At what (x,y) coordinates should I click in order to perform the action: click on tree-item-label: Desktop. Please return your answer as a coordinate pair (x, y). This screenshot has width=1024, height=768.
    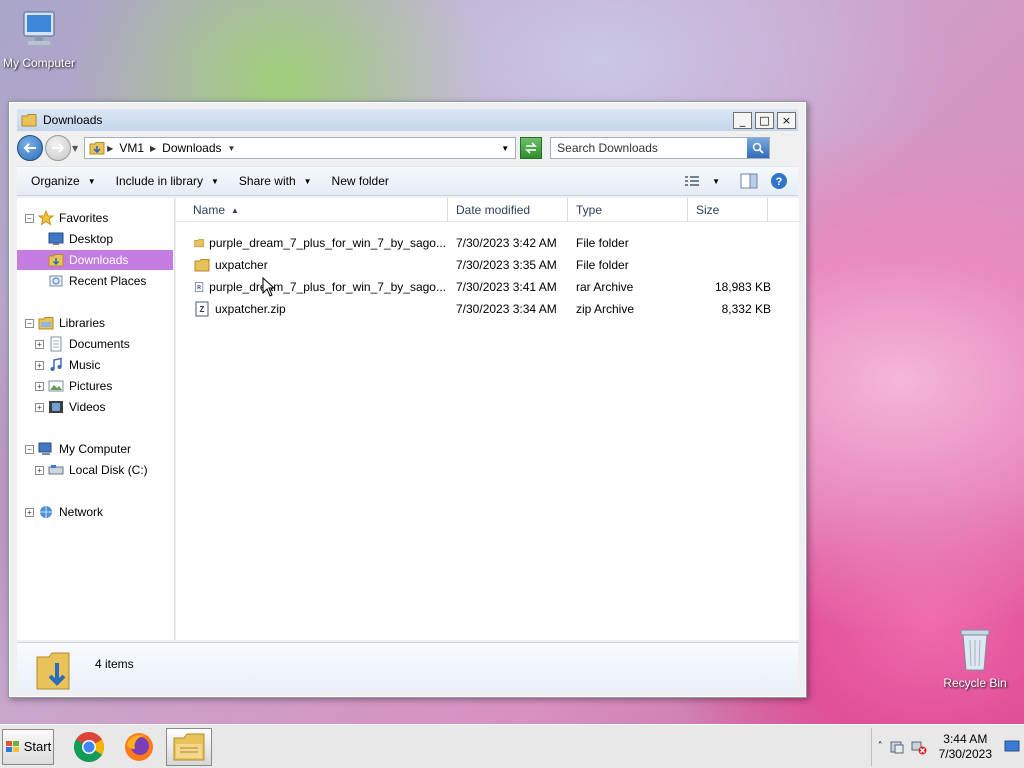
    Looking at the image, I should click on (91, 239).